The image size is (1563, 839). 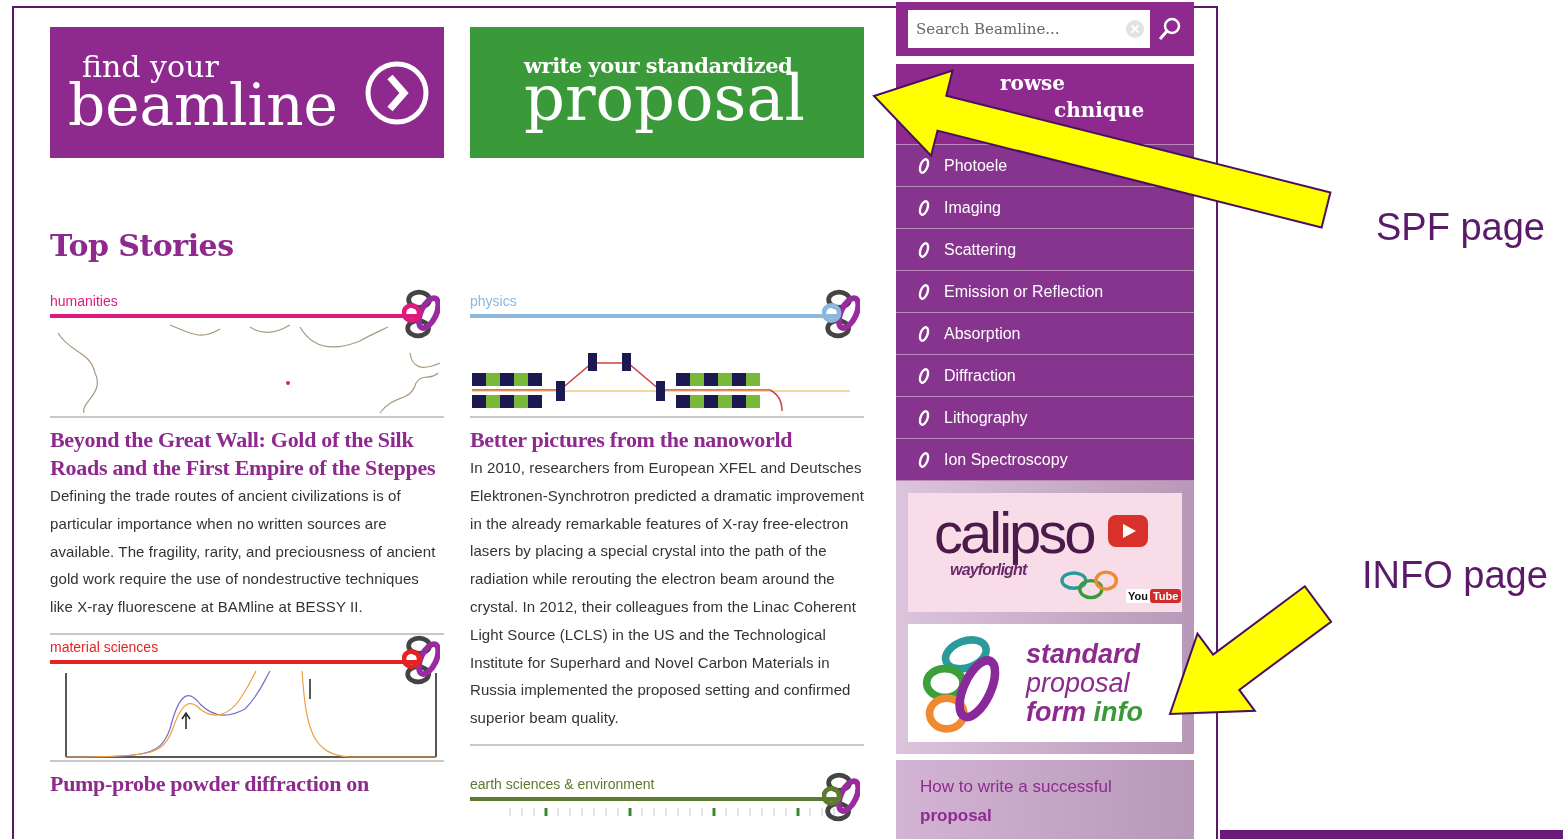 What do you see at coordinates (667, 593) in the screenshot?
I see `story-summary: In 2010, researchers from European XFEL and Deutsches Elektronen-Synchrotron predicted a dramatic improvement in the already remarkable features of X-ray free-electron lasers by placing a special crystal into the path of the radiation while rerouting the electron beam around the crystal. In 2012, their colleagues from the Linac Coherent Light Source (LCLS) in the US and the Technological Institute for Superhard and Novel Carbon Materials in Russia implemented the proposed setting and confirmed superior beam quality.` at bounding box center [667, 593].